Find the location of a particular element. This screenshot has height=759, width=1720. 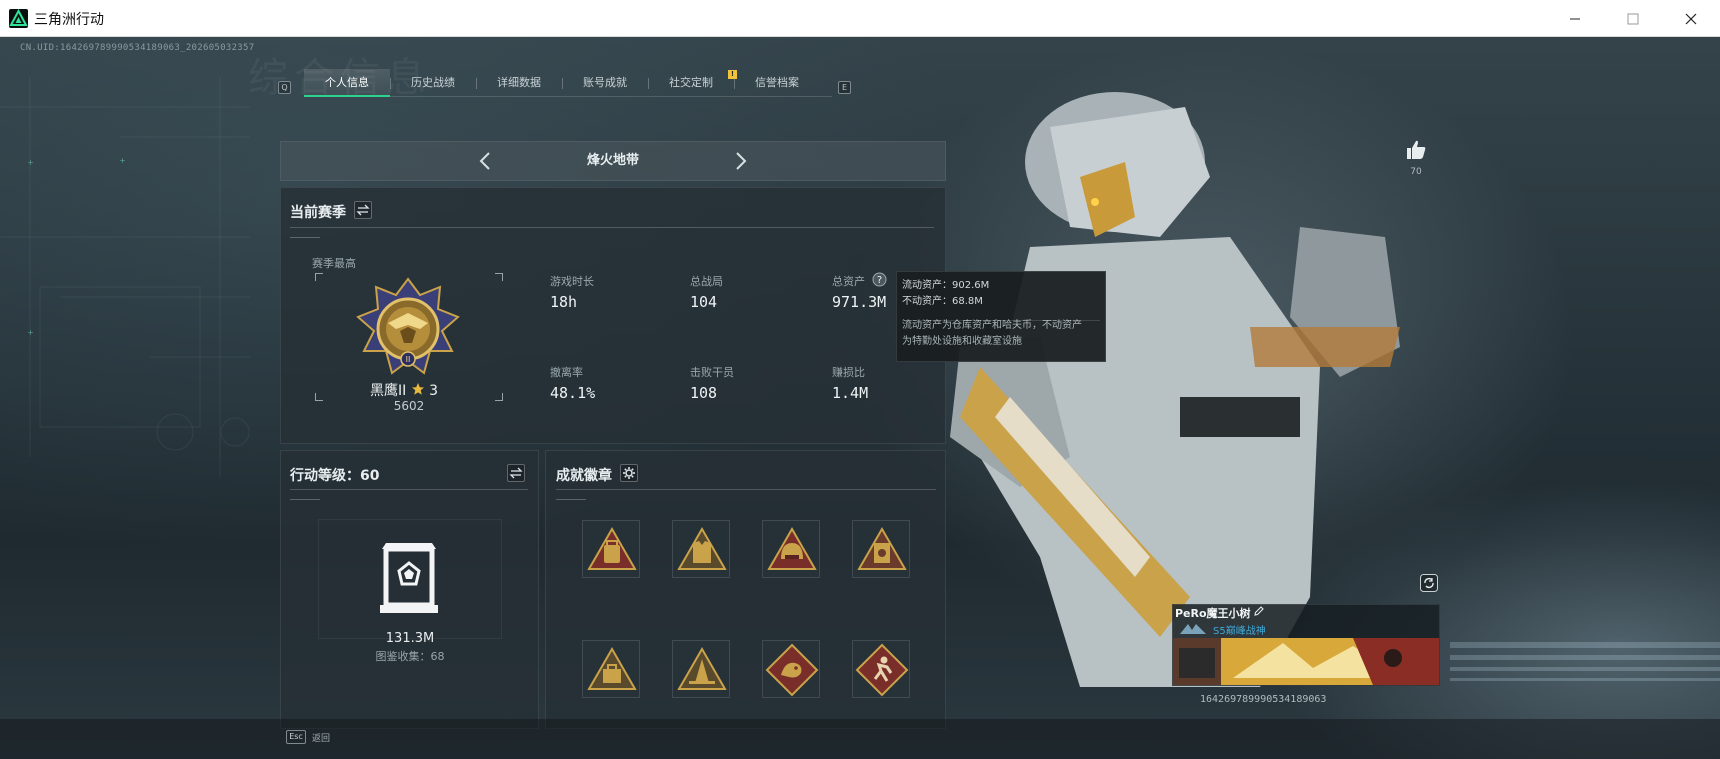

tab-reputation: 信誉档案 is located at coordinates (777, 83).